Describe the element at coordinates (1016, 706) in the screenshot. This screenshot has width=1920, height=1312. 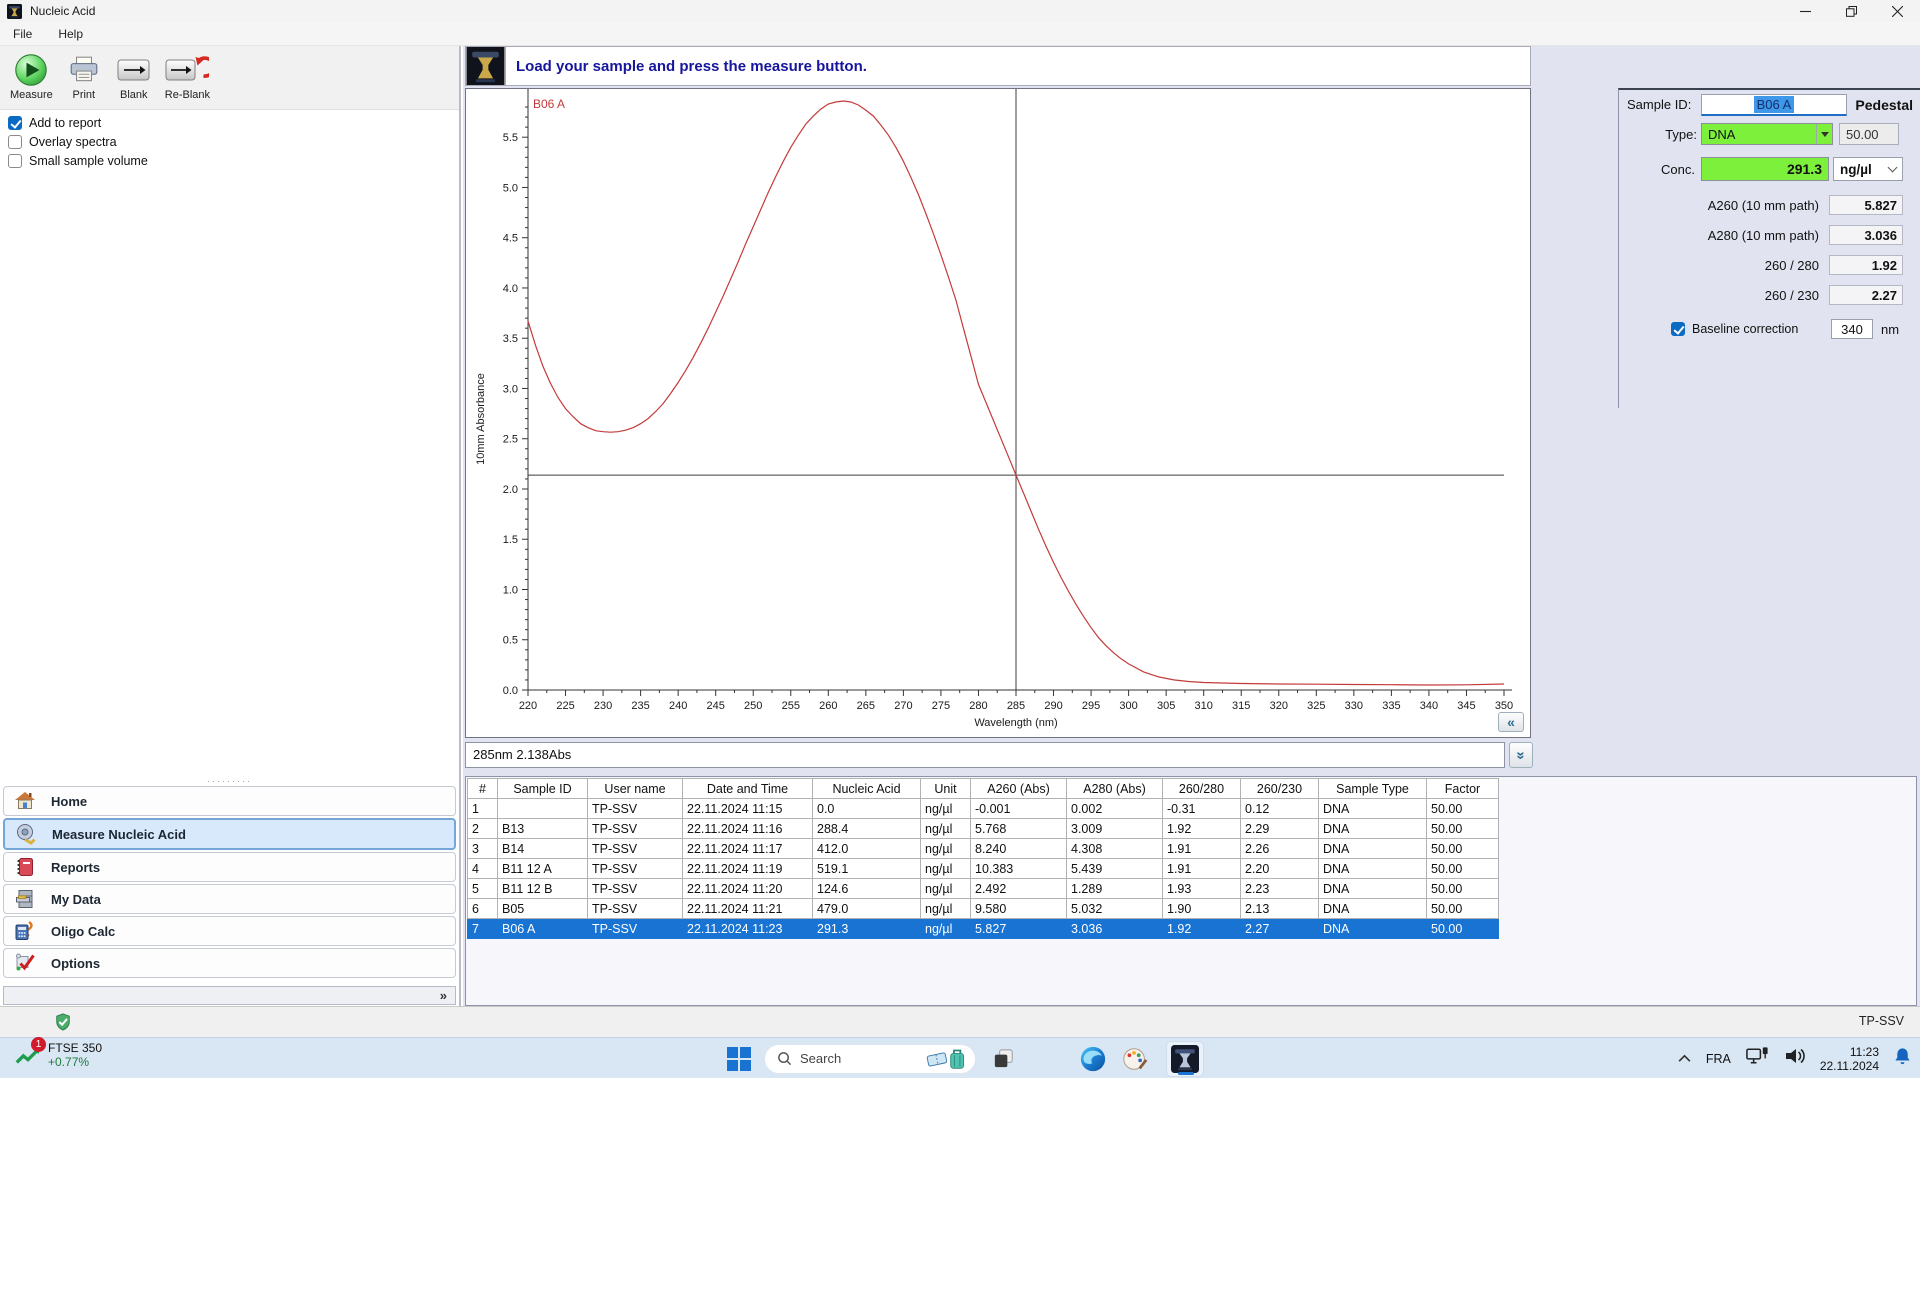
I see `svg-text: 285` at that location.